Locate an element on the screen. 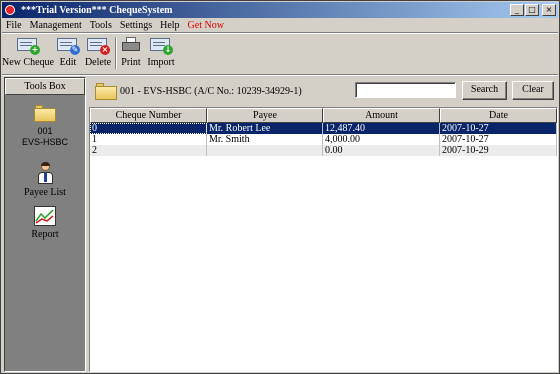  table-row: 2 0.00 2007-10-29 is located at coordinates (323, 150).